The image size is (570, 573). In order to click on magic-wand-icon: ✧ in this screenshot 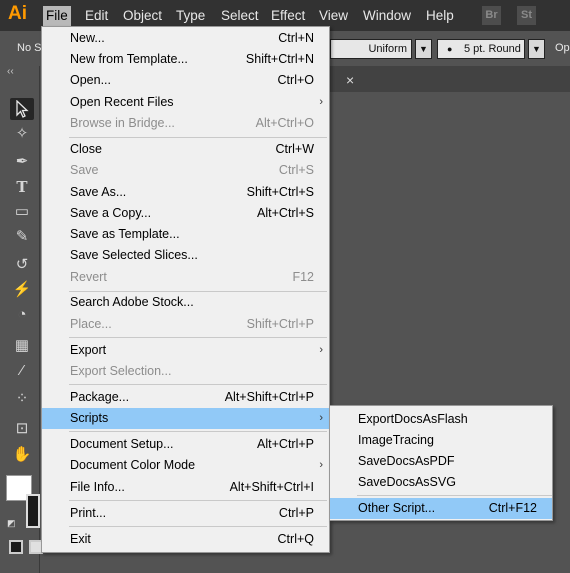, I will do `click(22, 134)`.